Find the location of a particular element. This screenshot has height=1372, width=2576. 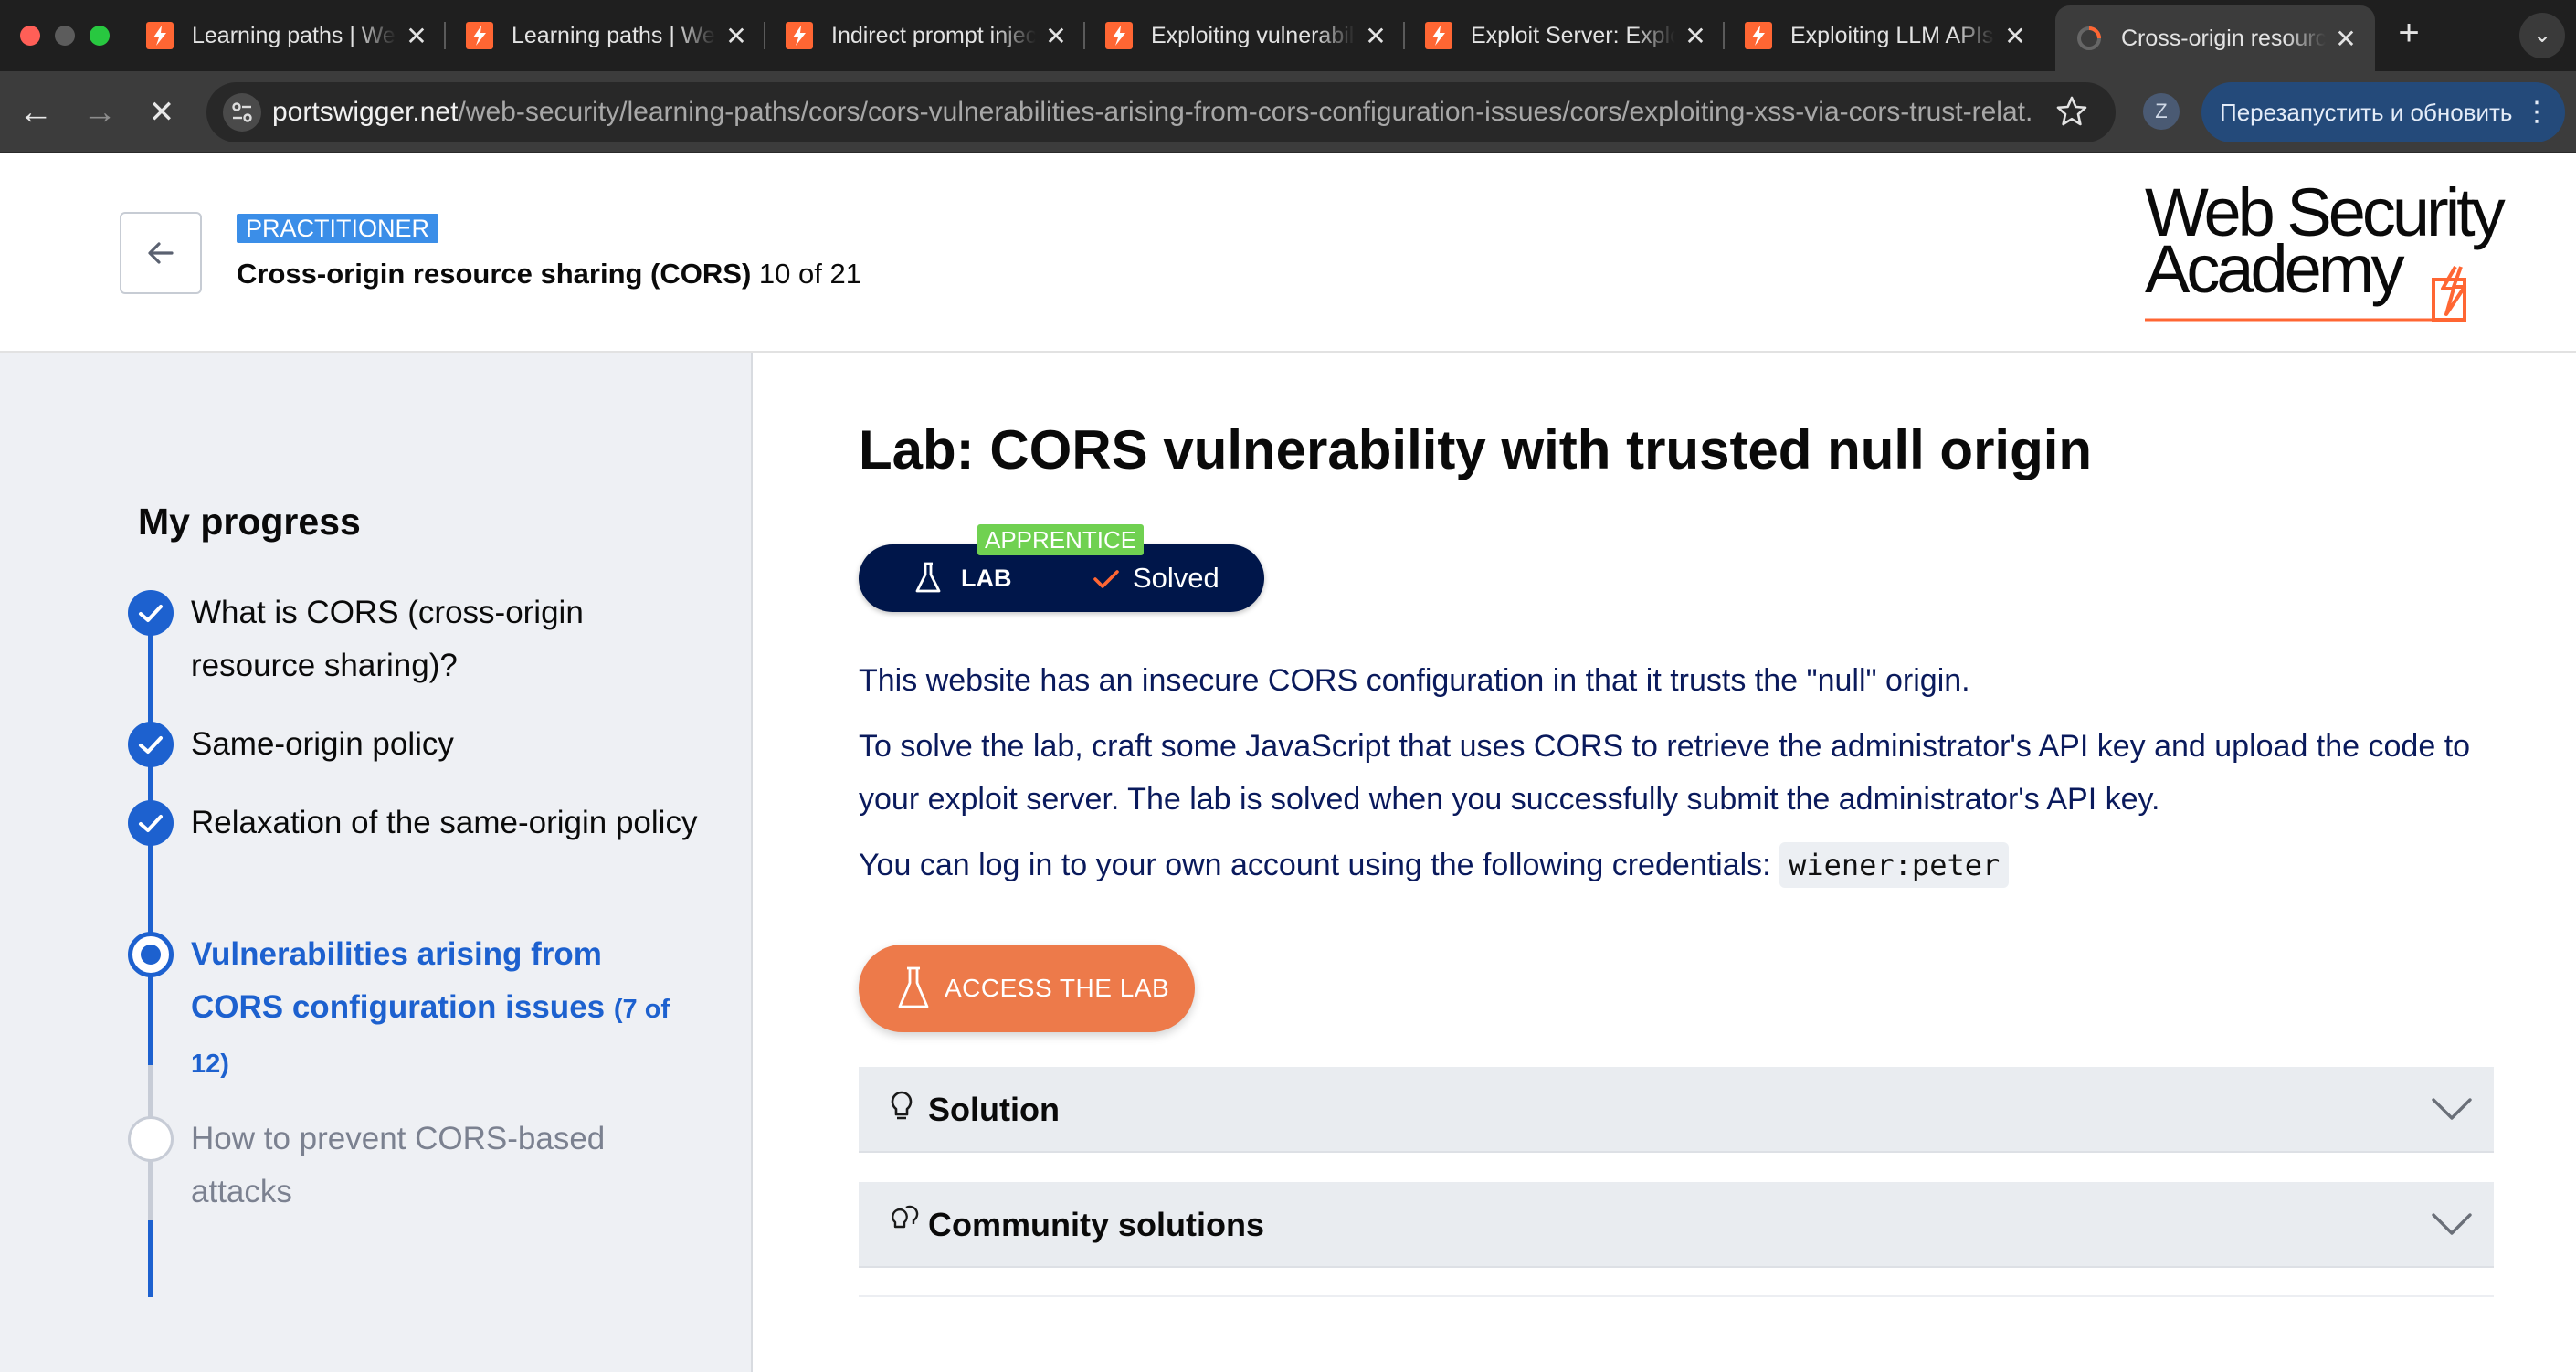

more-menu-icon: ⋮ is located at coordinates (2536, 112).